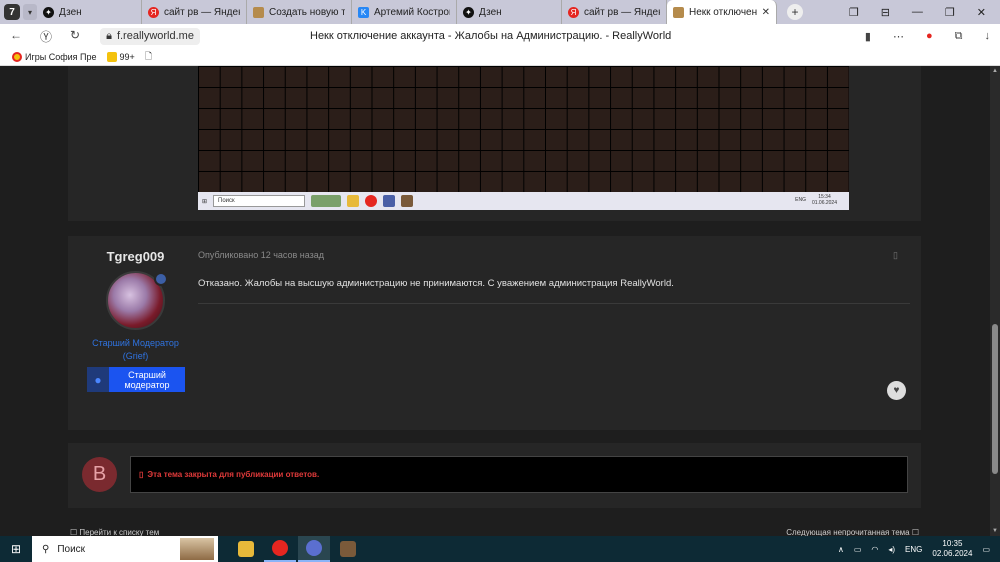 This screenshot has width=1000, height=562. What do you see at coordinates (854, 12) in the screenshot?
I see `tabs-overview-icon: ❐` at bounding box center [854, 12].